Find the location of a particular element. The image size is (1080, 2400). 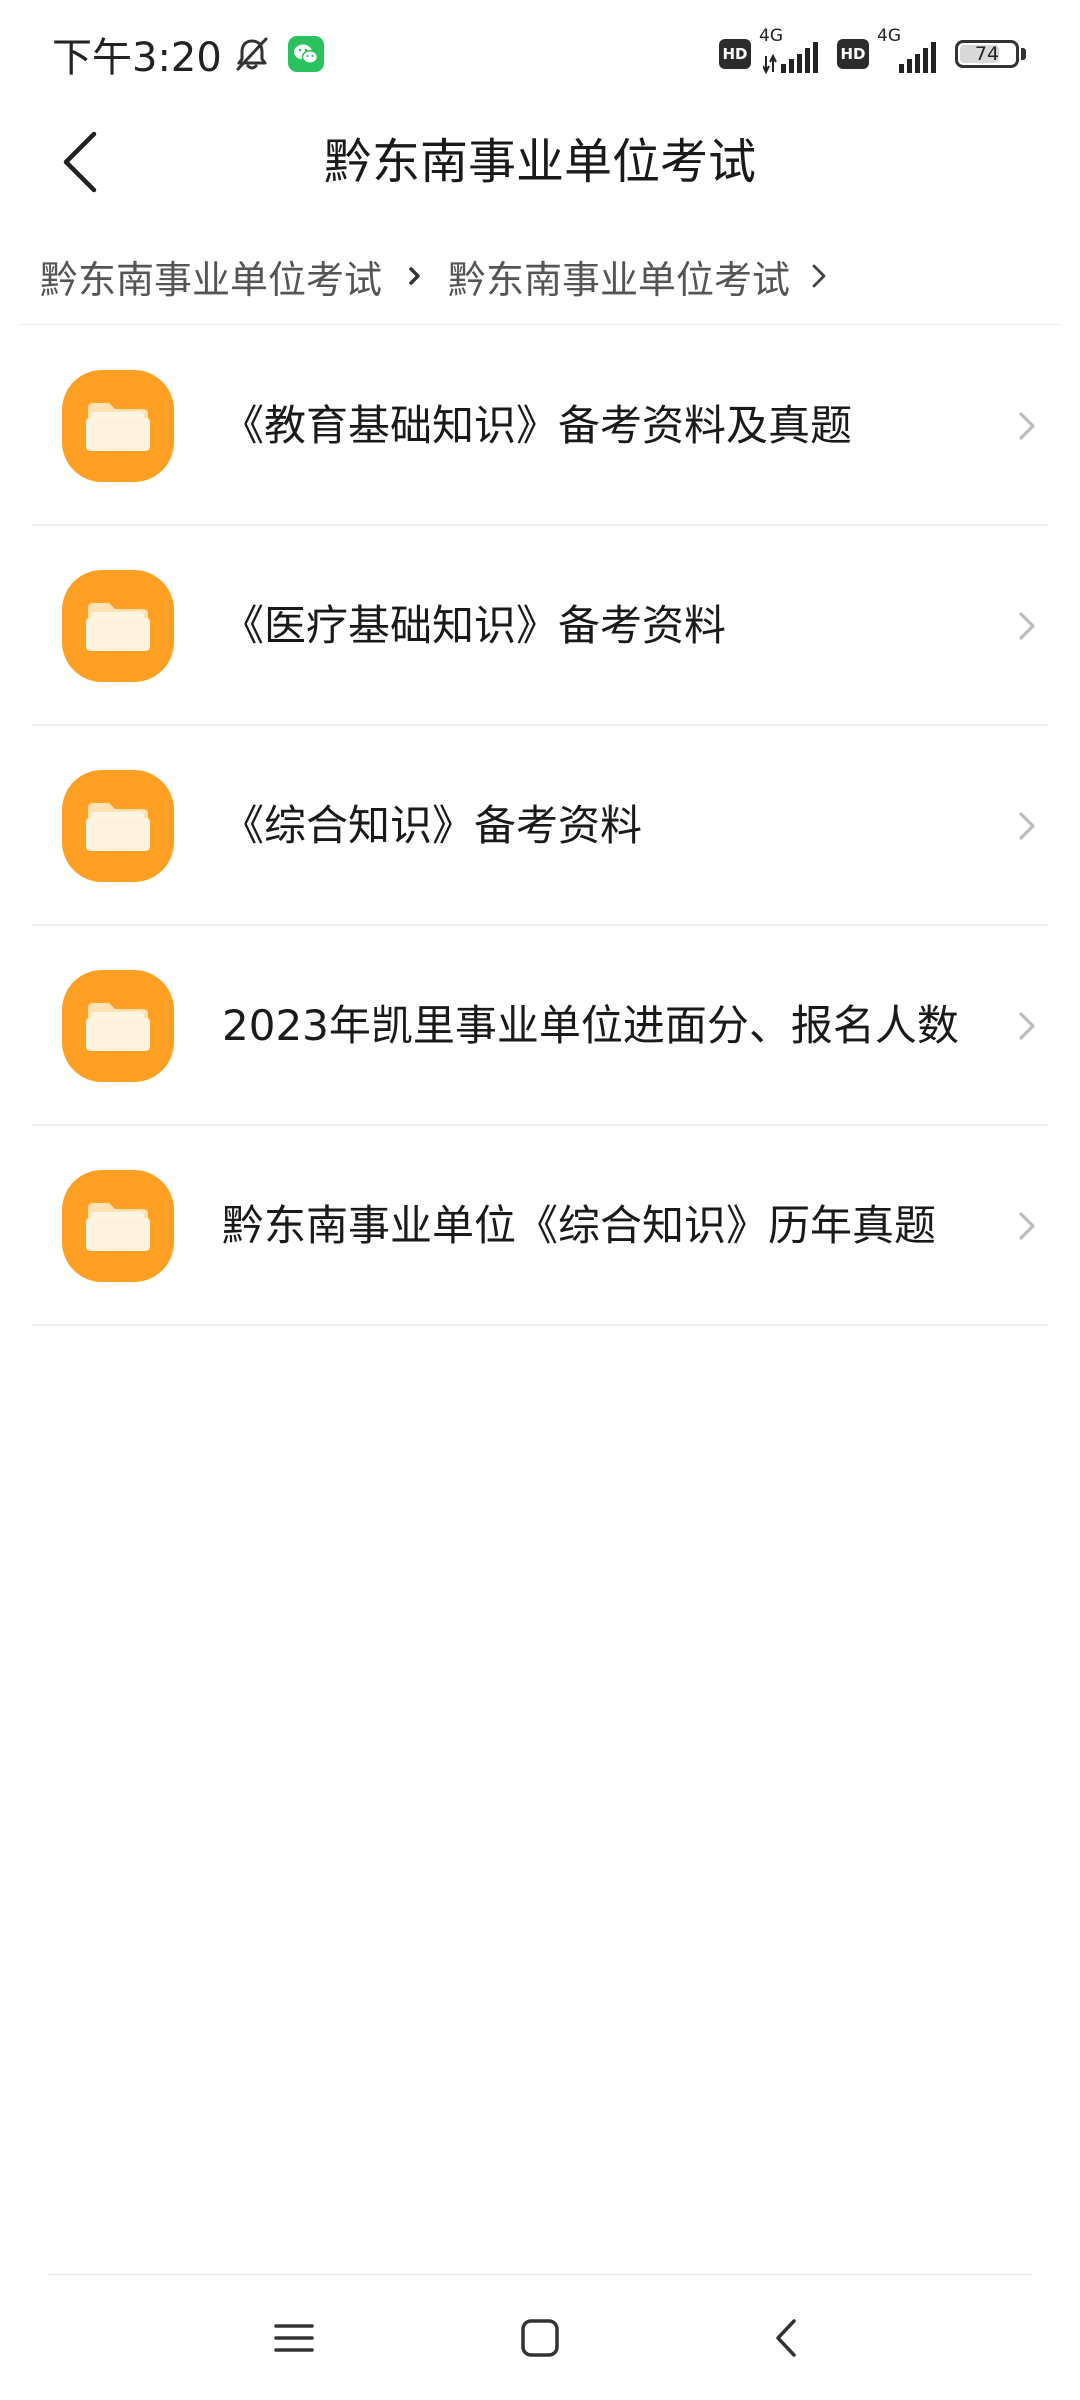

home-icon is located at coordinates (540, 2338).